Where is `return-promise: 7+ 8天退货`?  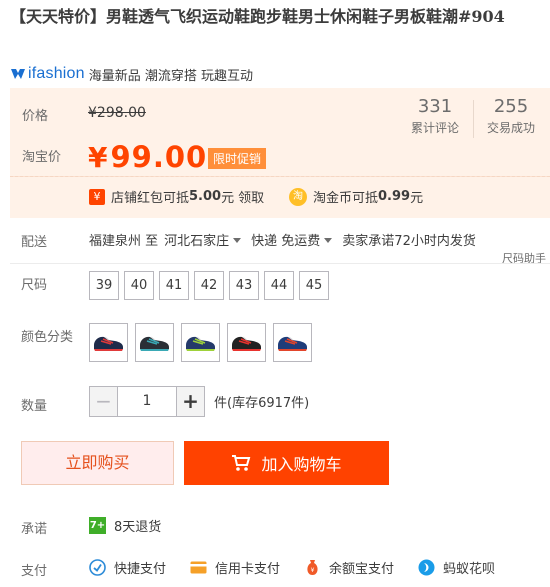 return-promise: 7+ 8天退货 is located at coordinates (125, 525).